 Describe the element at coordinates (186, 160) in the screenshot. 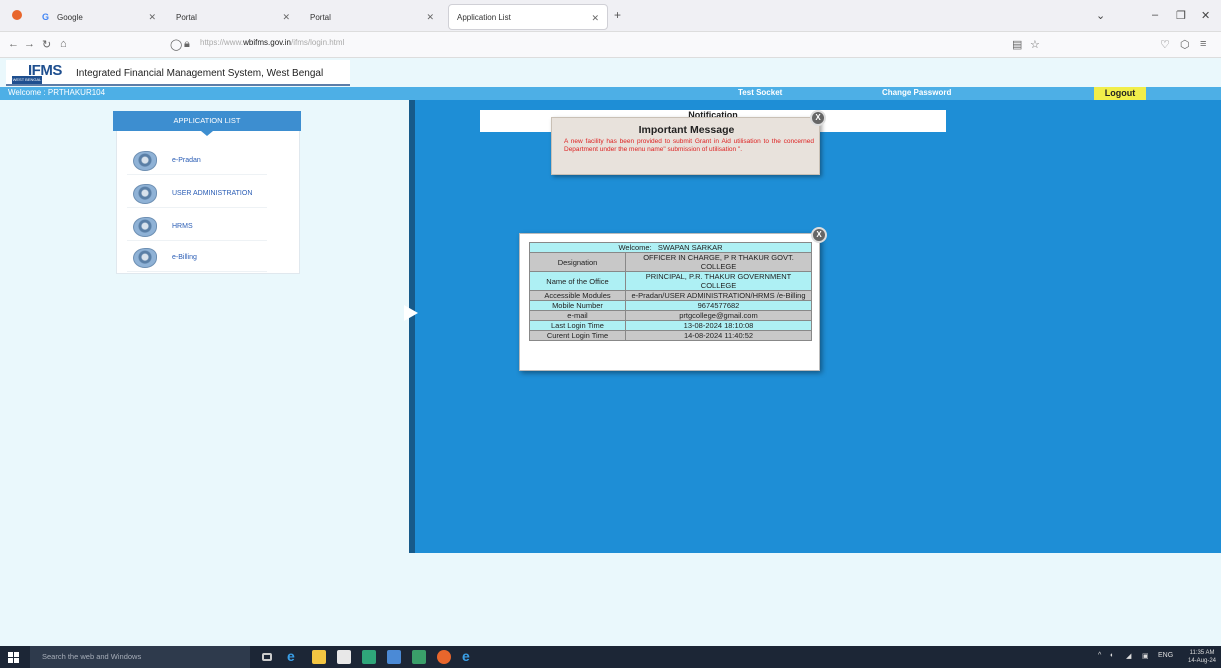

I see `app-item-label: e-Pradan` at that location.